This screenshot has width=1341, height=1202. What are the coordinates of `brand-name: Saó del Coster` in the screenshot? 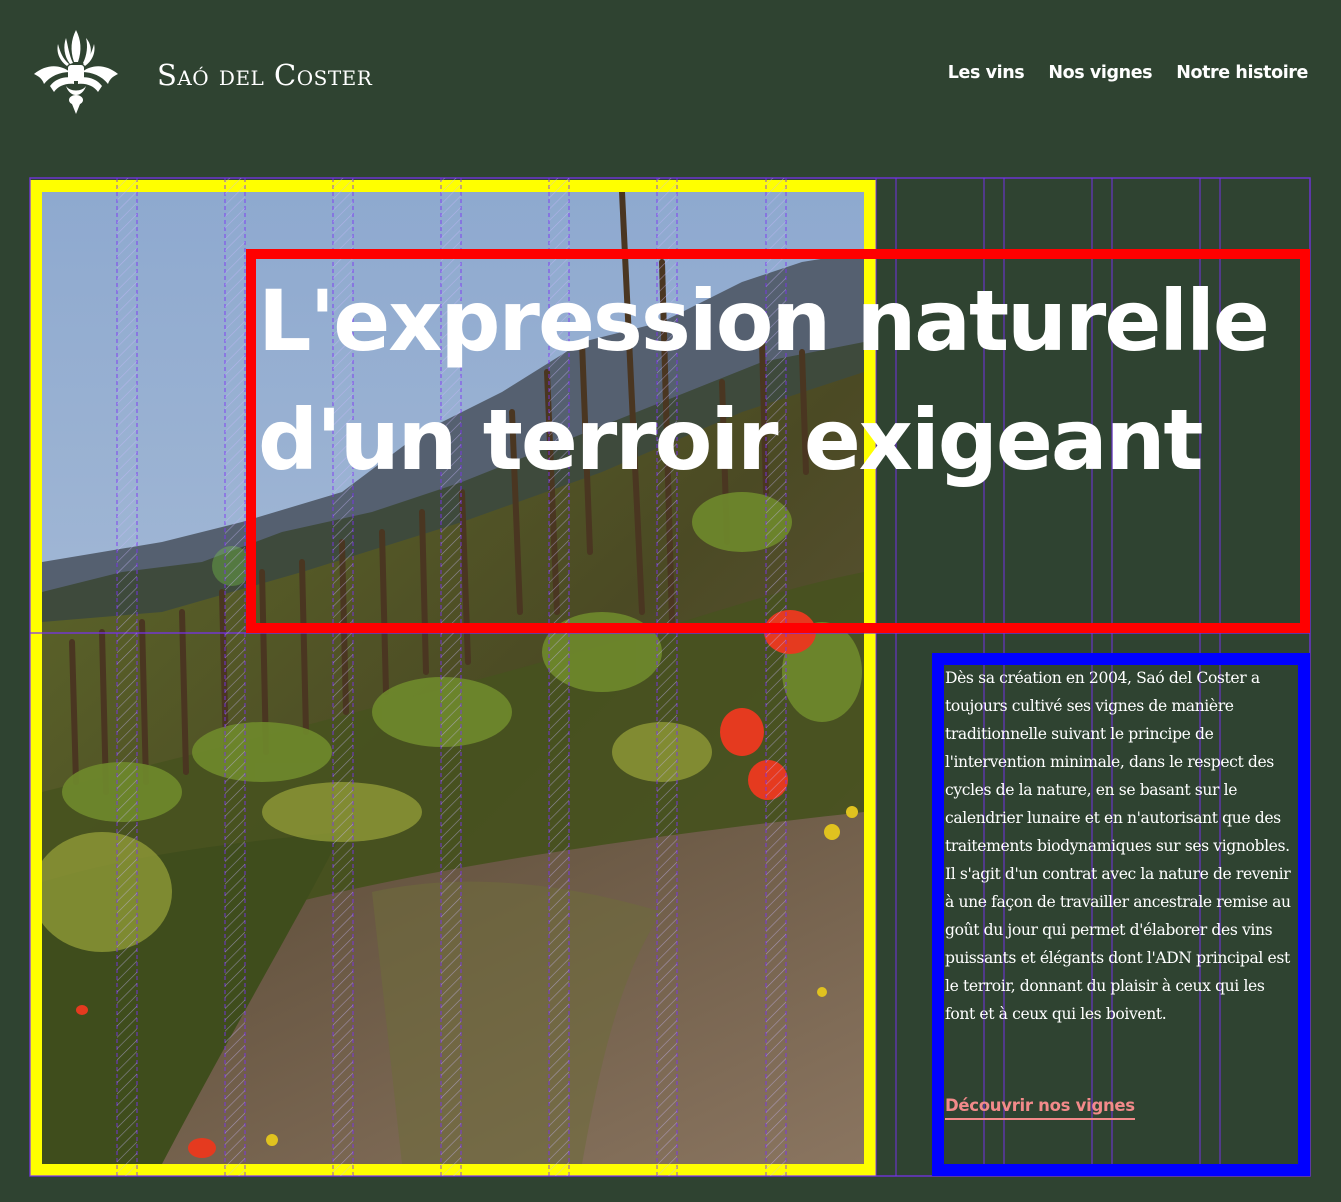 It's located at (264, 75).